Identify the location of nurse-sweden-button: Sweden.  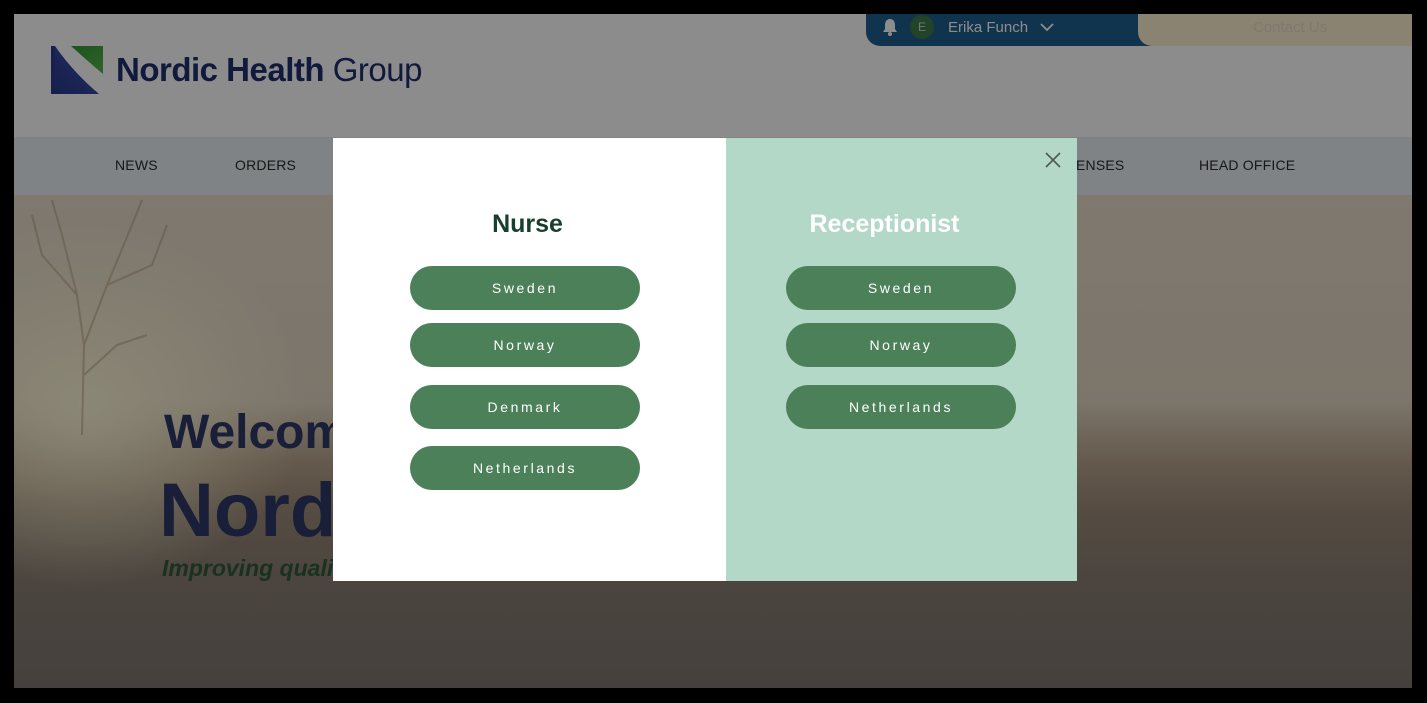
(525, 288).